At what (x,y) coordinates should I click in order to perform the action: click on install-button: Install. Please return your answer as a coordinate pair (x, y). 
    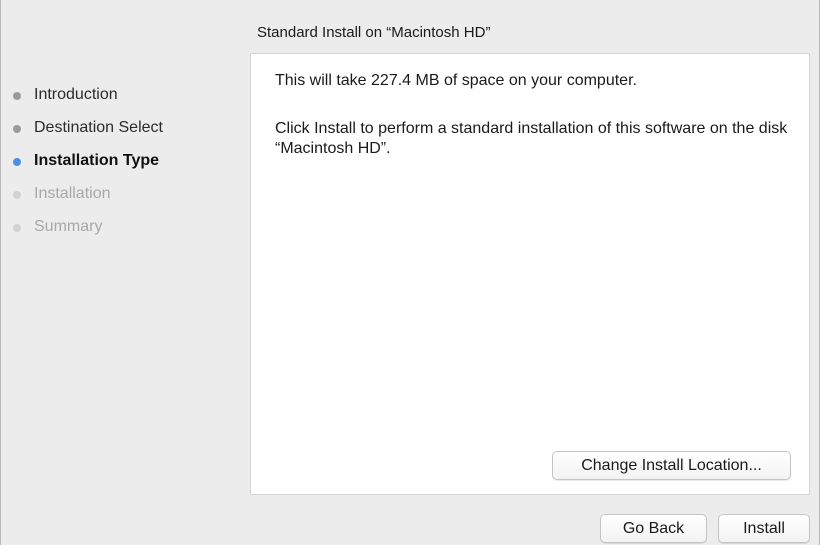
    Looking at the image, I should click on (764, 528).